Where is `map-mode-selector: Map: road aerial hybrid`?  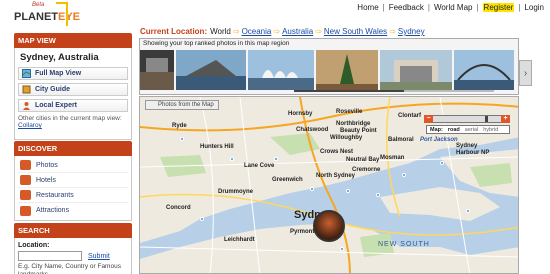 map-mode-selector: Map: road aerial hybrid is located at coordinates (468, 129).